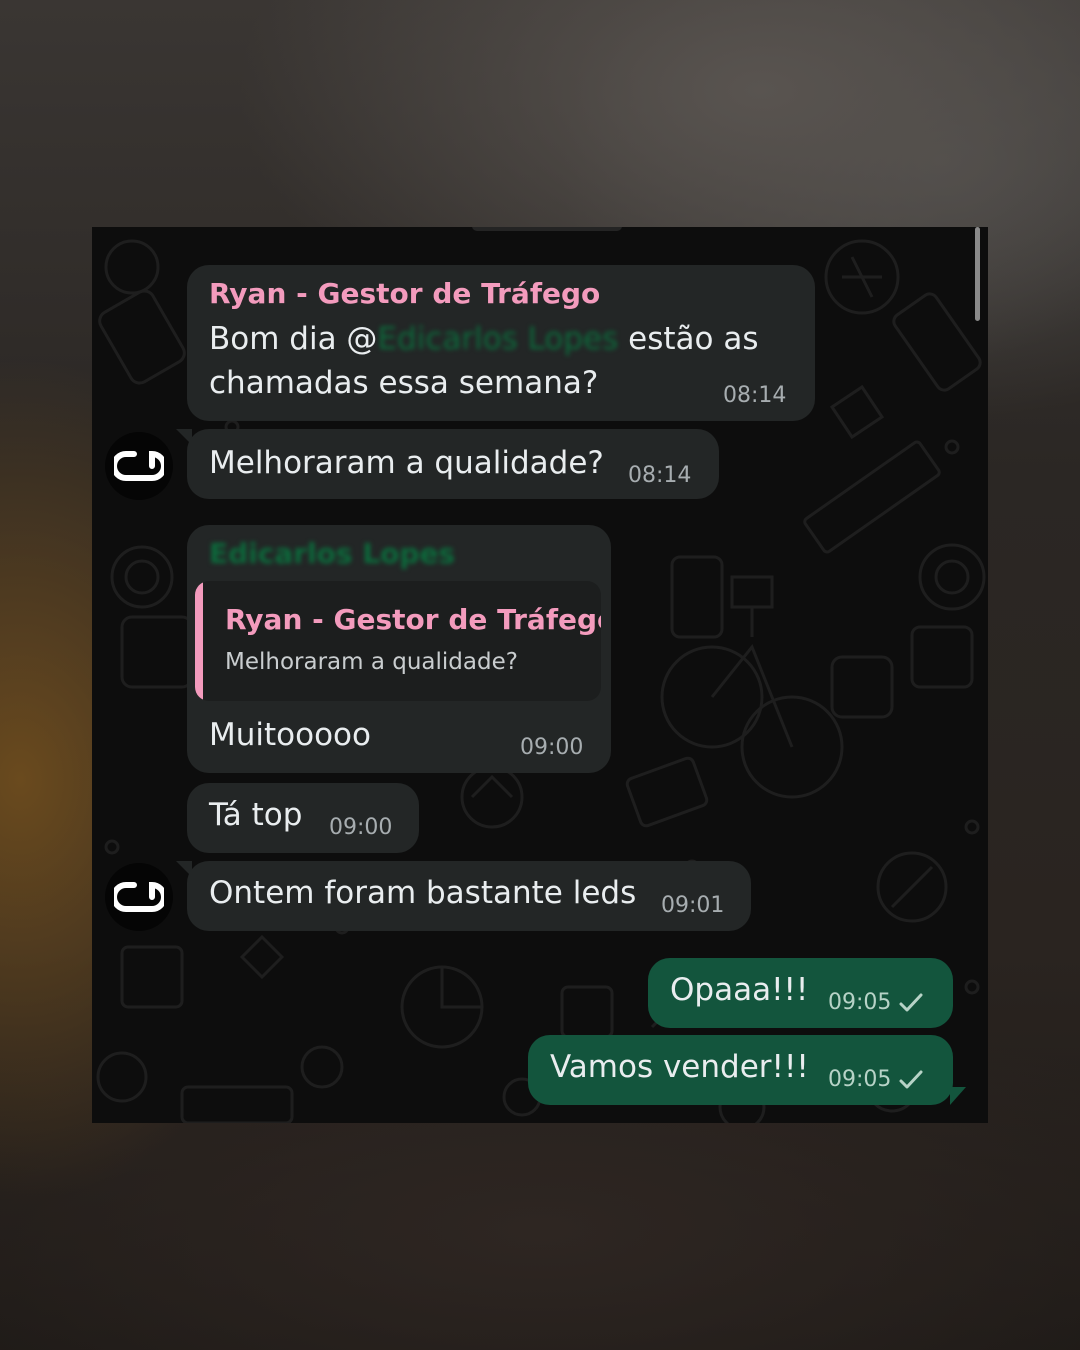 This screenshot has width=1080, height=1350. What do you see at coordinates (404, 293) in the screenshot?
I see `sender-name: Ryan - Gestor de Tráfego` at bounding box center [404, 293].